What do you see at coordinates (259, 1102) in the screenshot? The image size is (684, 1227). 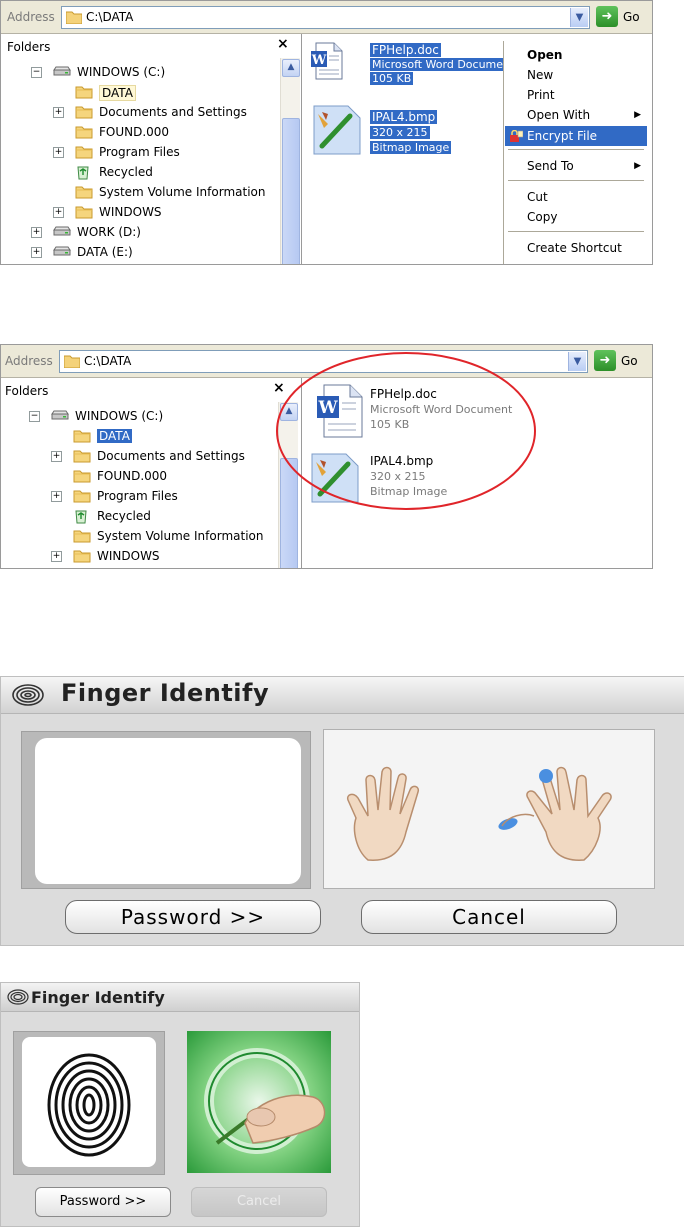 I see `touch-sensor-graphic` at bounding box center [259, 1102].